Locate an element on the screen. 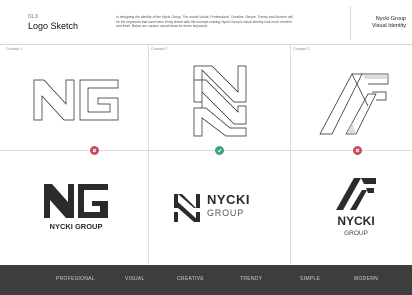  brand-name: Nycki Group is located at coordinates (390, 19).